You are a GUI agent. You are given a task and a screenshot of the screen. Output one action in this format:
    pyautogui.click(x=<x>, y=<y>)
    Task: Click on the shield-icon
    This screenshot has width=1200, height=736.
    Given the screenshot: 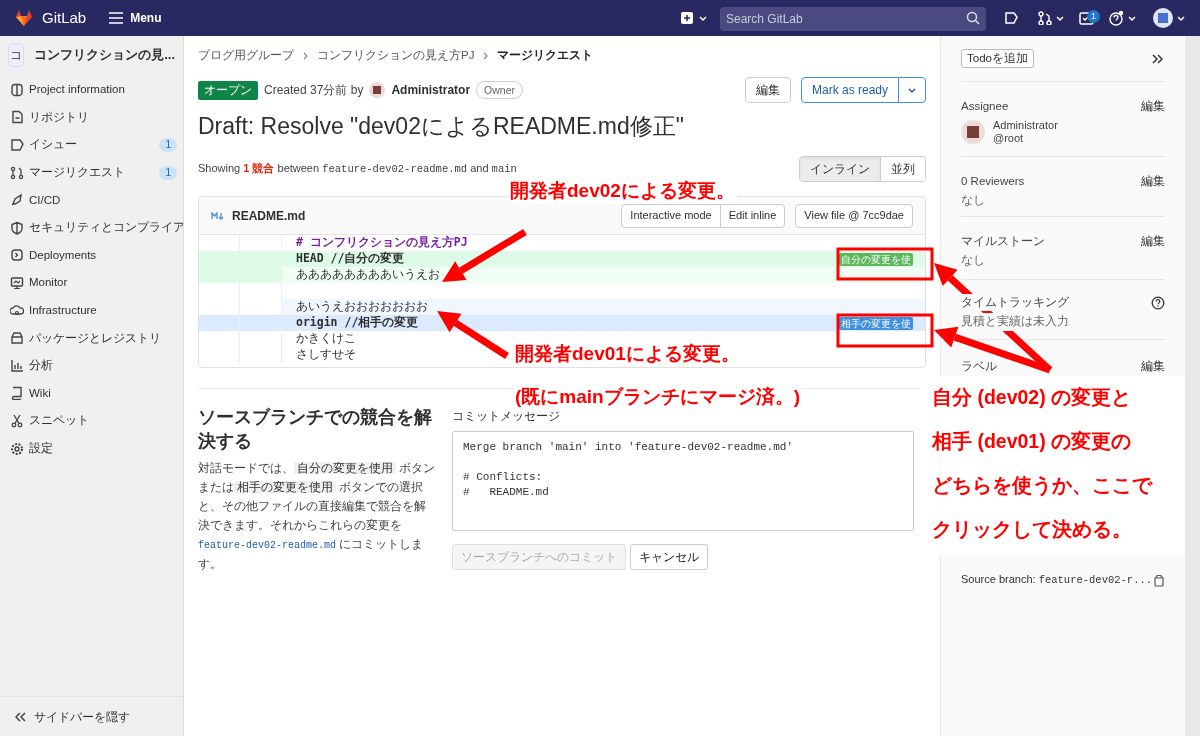 What is the action you would take?
    pyautogui.click(x=17, y=227)
    